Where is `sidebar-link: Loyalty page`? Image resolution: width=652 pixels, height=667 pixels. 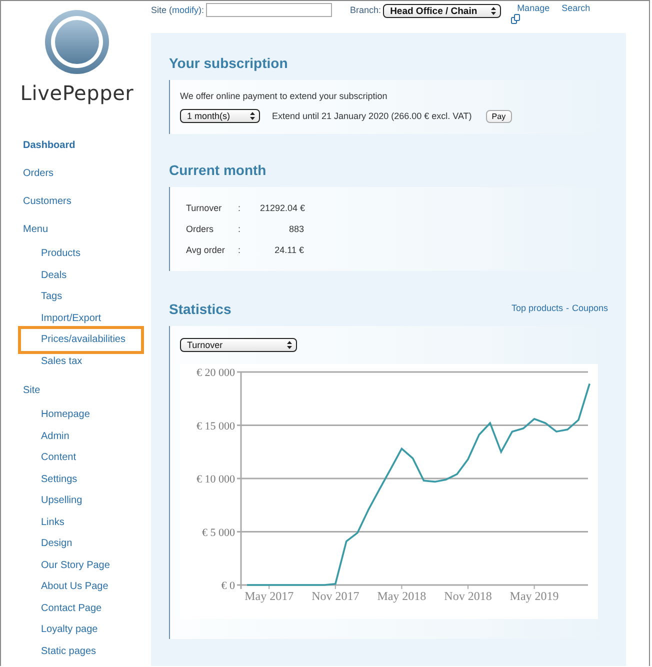 sidebar-link: Loyalty page is located at coordinates (69, 629).